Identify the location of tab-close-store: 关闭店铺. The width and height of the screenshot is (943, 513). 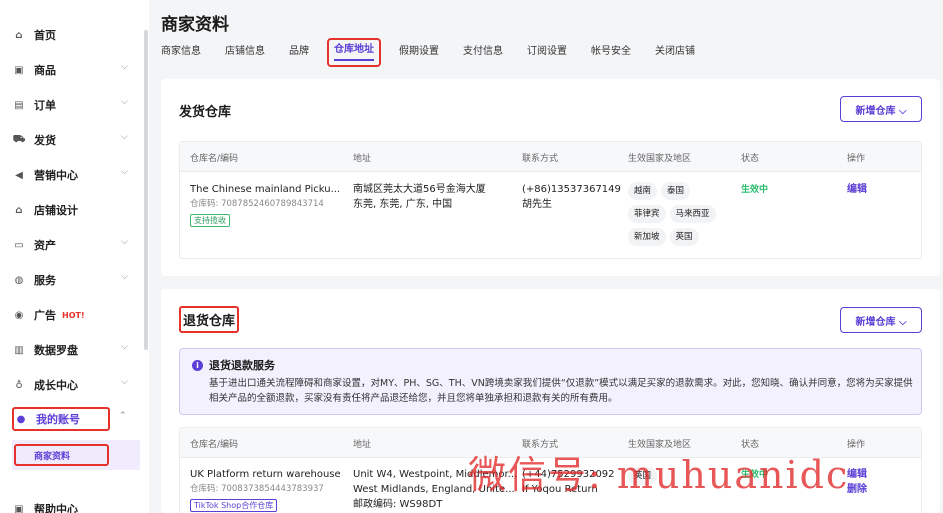
(675, 52).